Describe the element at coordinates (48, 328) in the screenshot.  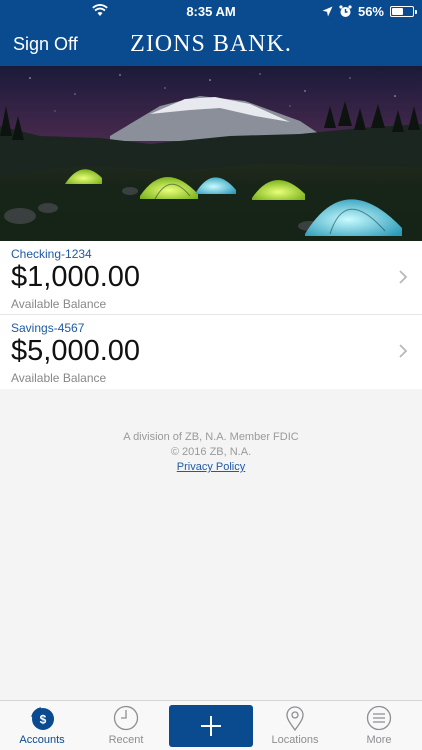
I see `account-name: Savings-4567` at that location.